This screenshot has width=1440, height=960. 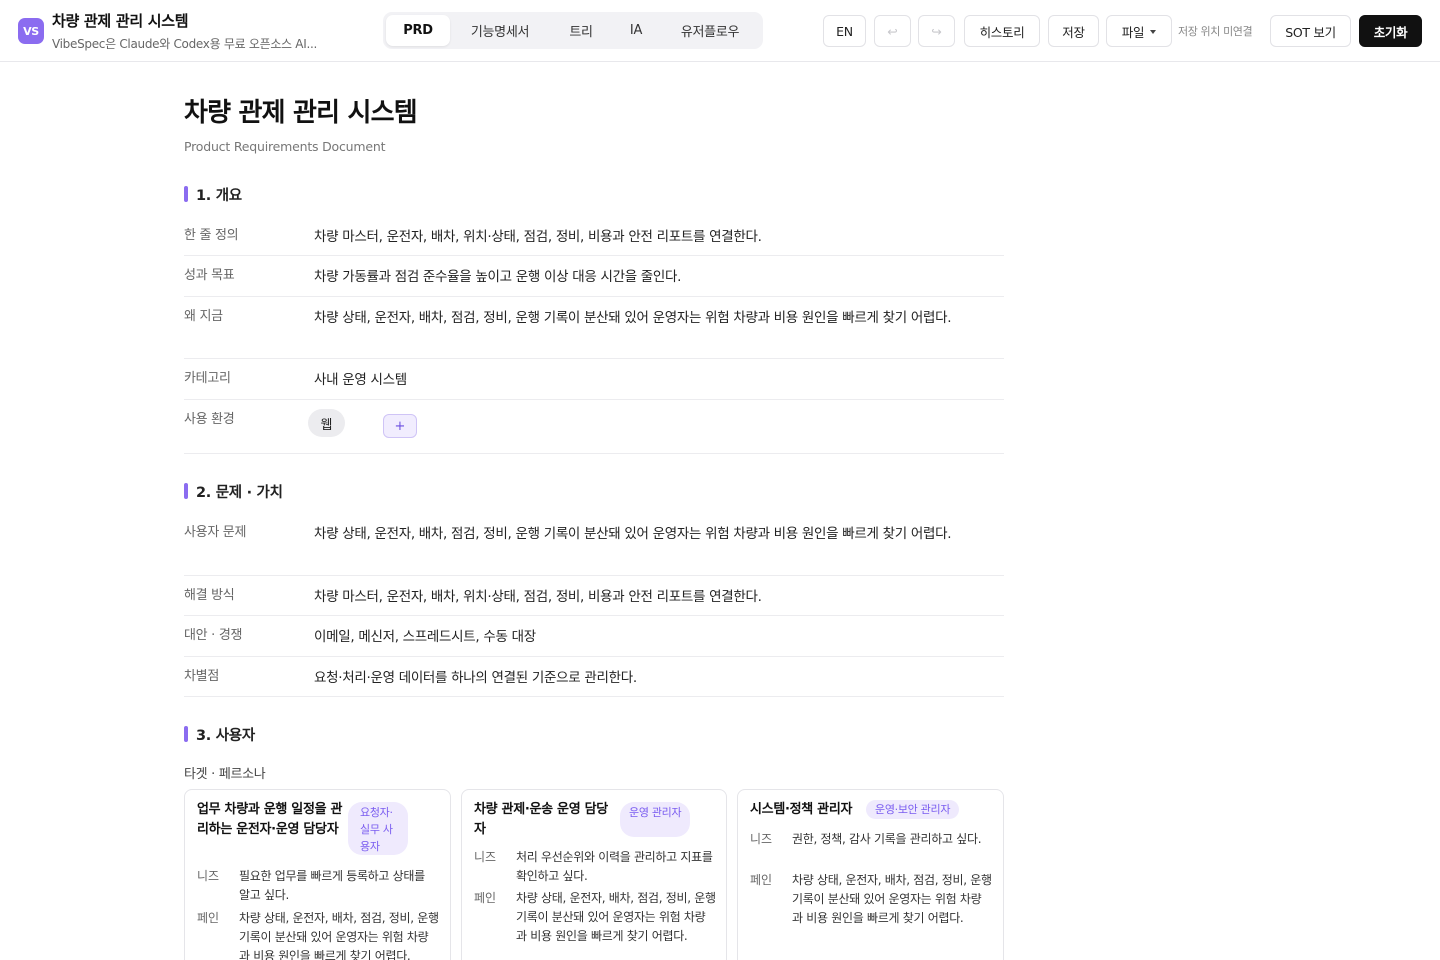 I want to click on field-key: 사용 환경, so click(x=209, y=419).